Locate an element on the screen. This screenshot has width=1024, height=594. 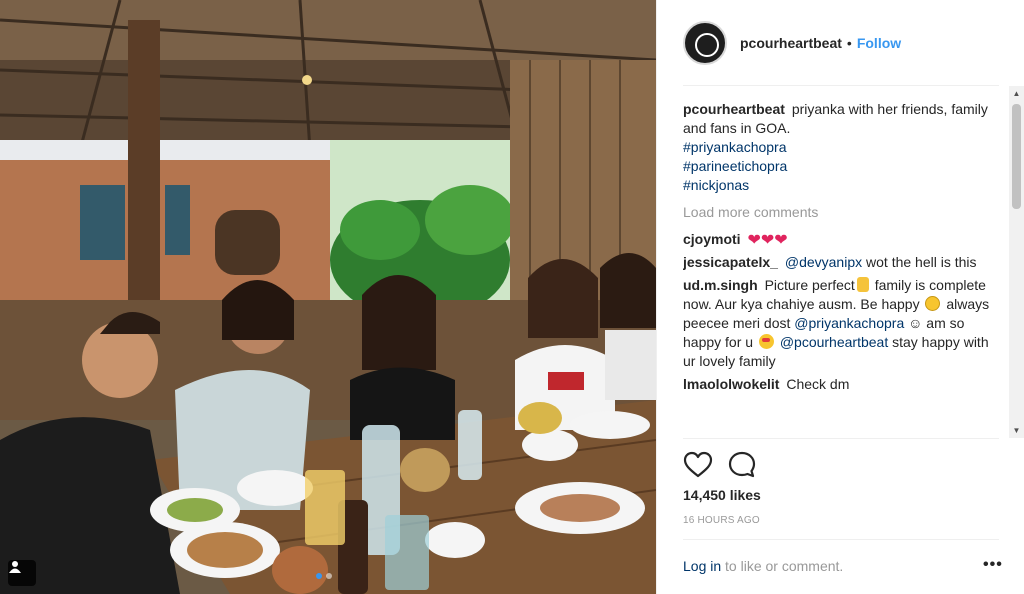
hashtag-link: #nickjonas is located at coordinates (840, 185).